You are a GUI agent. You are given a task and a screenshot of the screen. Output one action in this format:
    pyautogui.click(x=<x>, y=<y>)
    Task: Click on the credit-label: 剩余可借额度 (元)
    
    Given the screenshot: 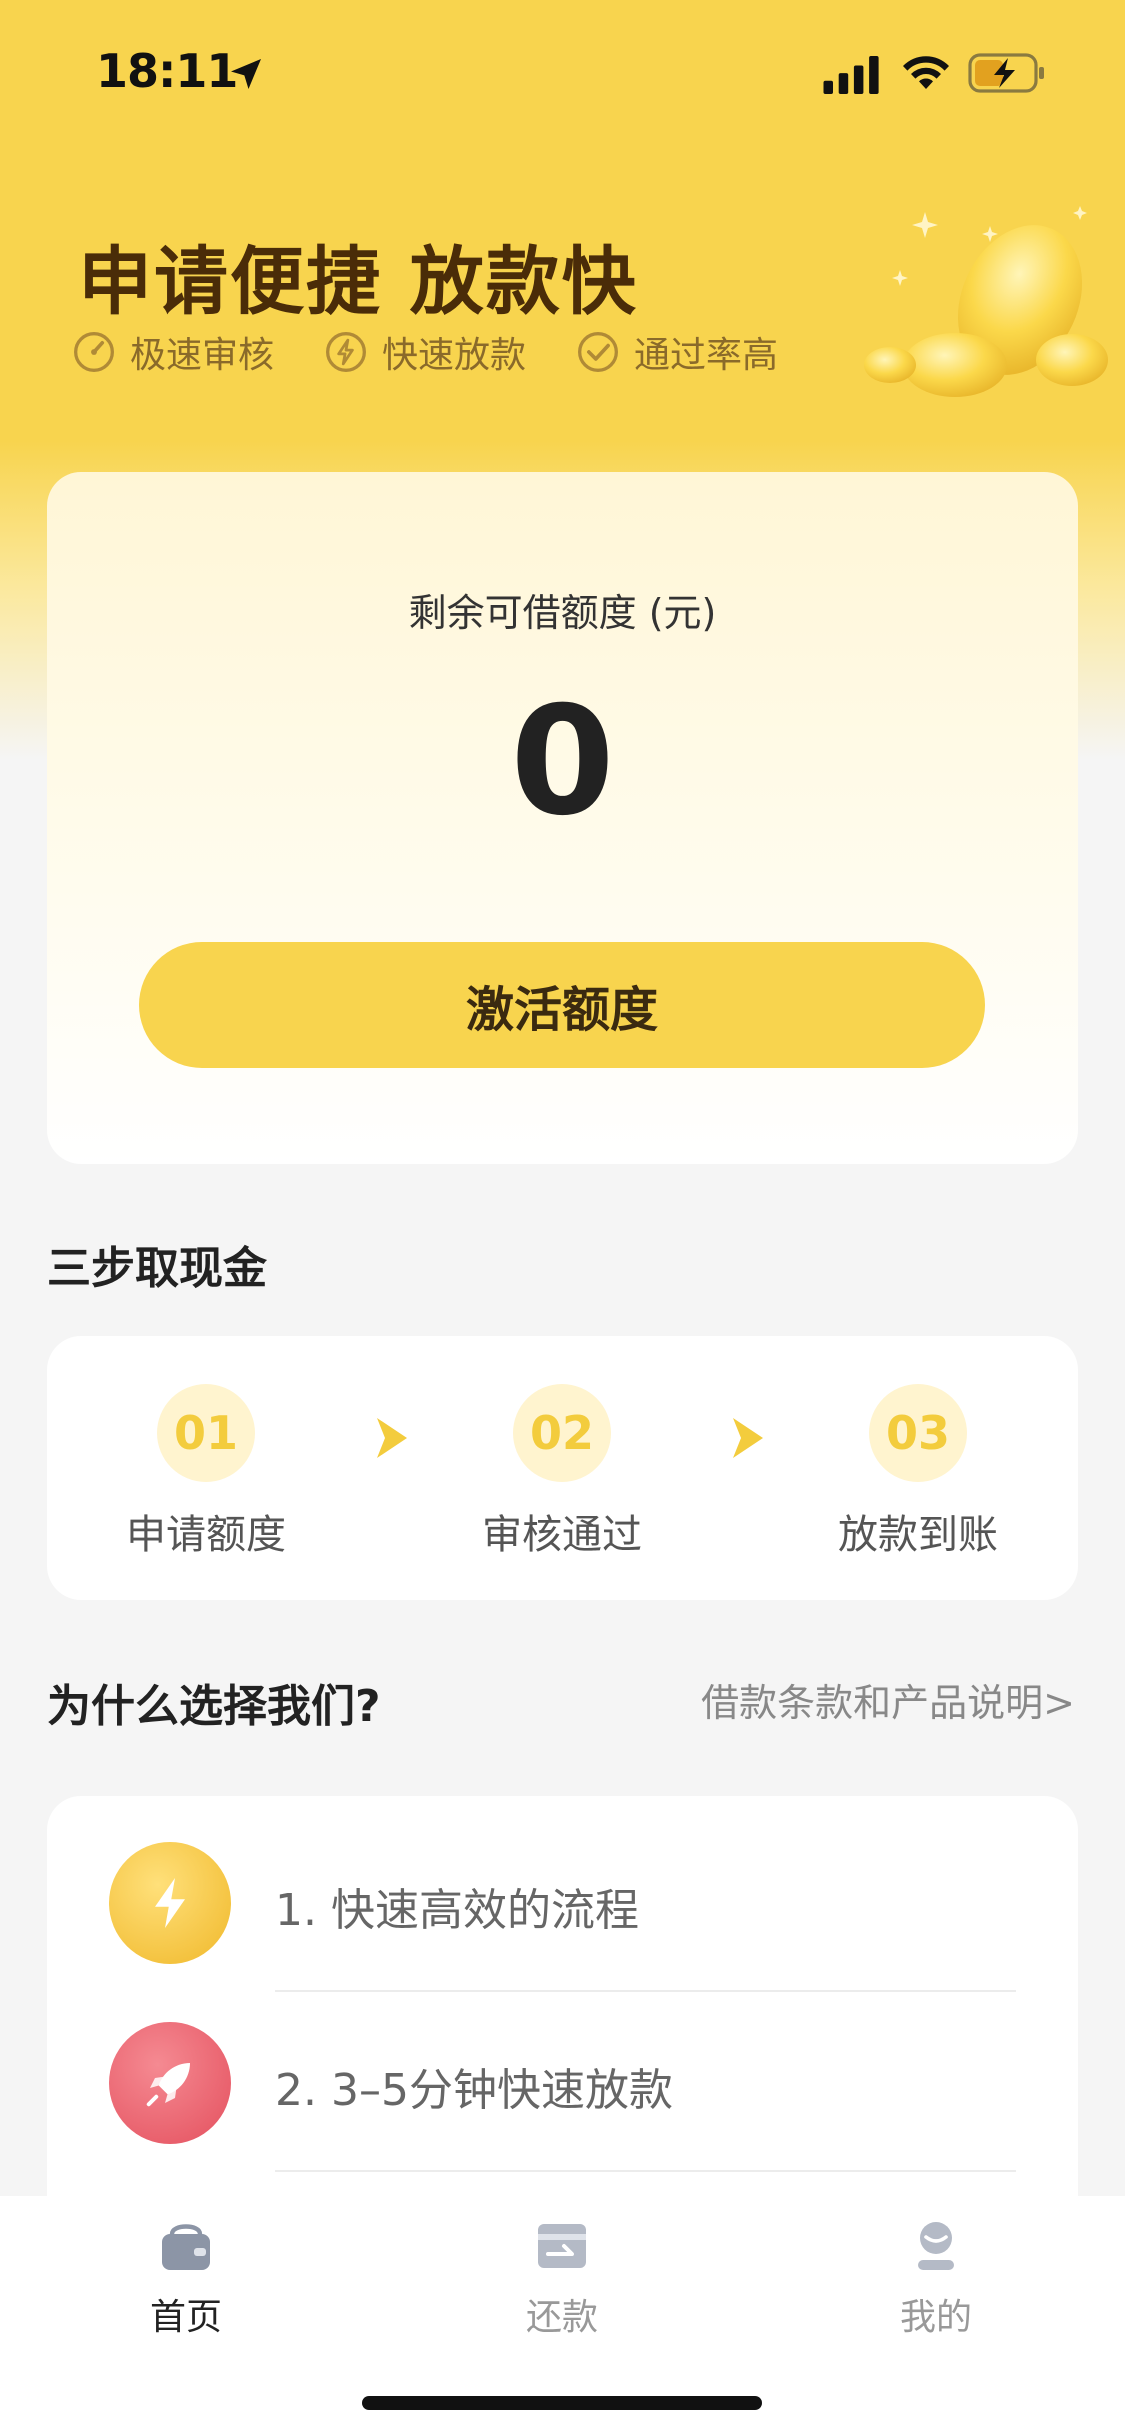 What is the action you would take?
    pyautogui.click(x=562, y=613)
    